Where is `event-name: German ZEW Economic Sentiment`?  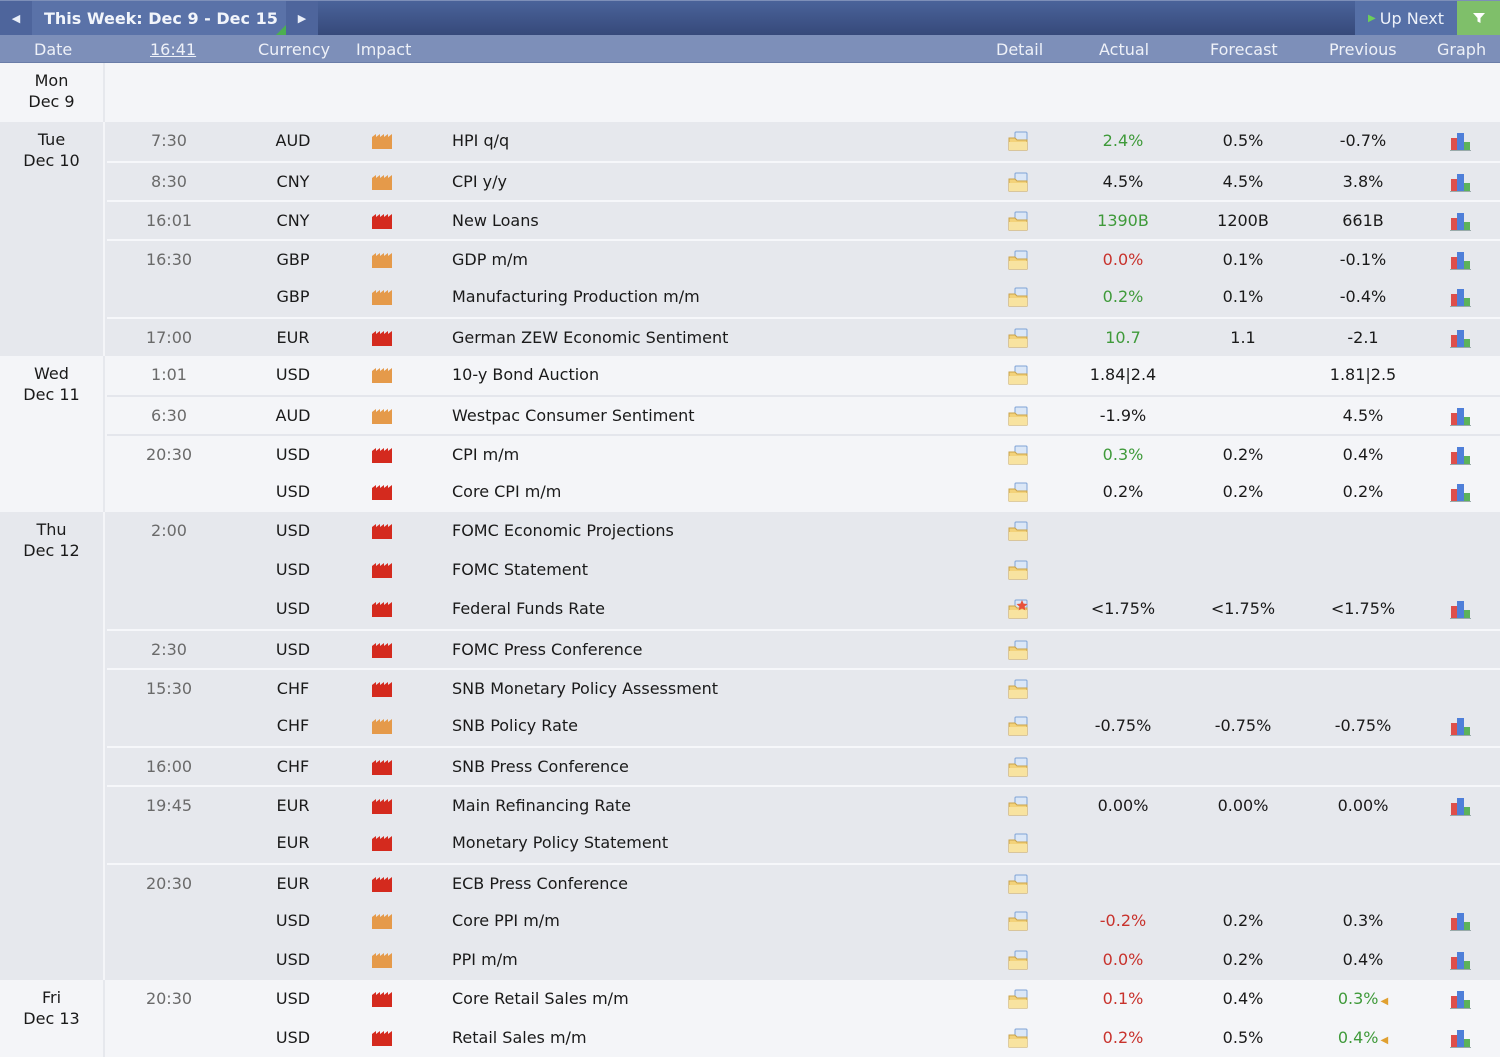 event-name: German ZEW Economic Sentiment is located at coordinates (590, 337).